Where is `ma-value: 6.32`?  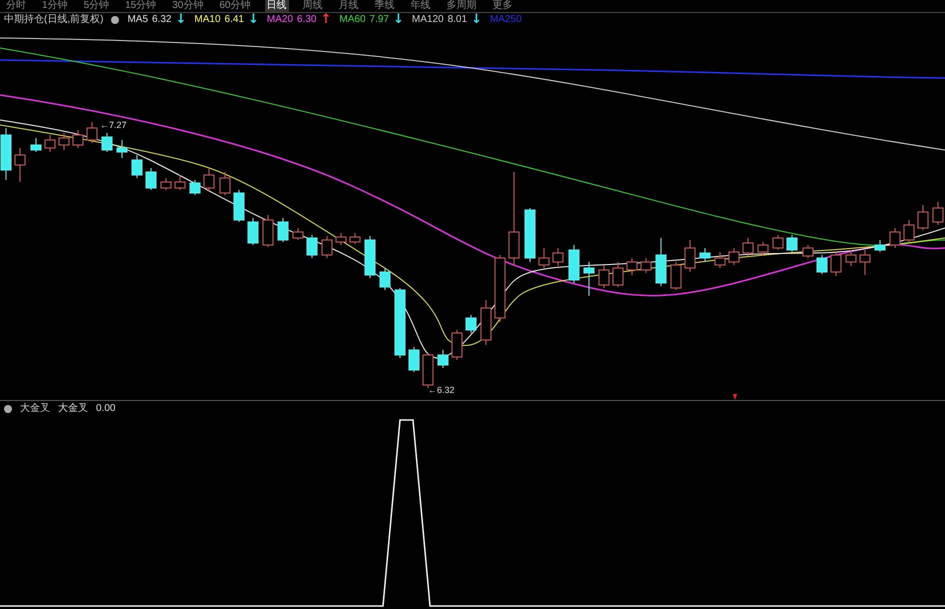 ma-value: 6.32 is located at coordinates (162, 20).